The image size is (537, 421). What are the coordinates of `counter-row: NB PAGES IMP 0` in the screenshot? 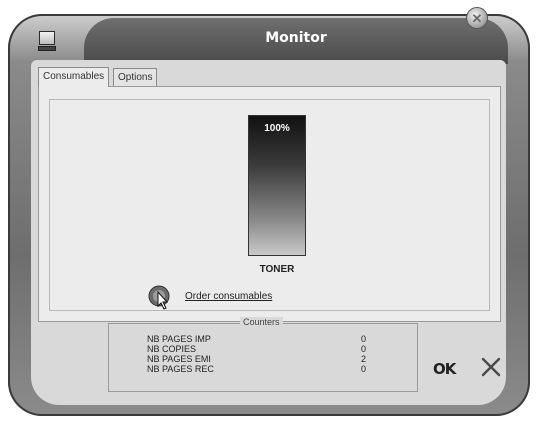 It's located at (272, 339).